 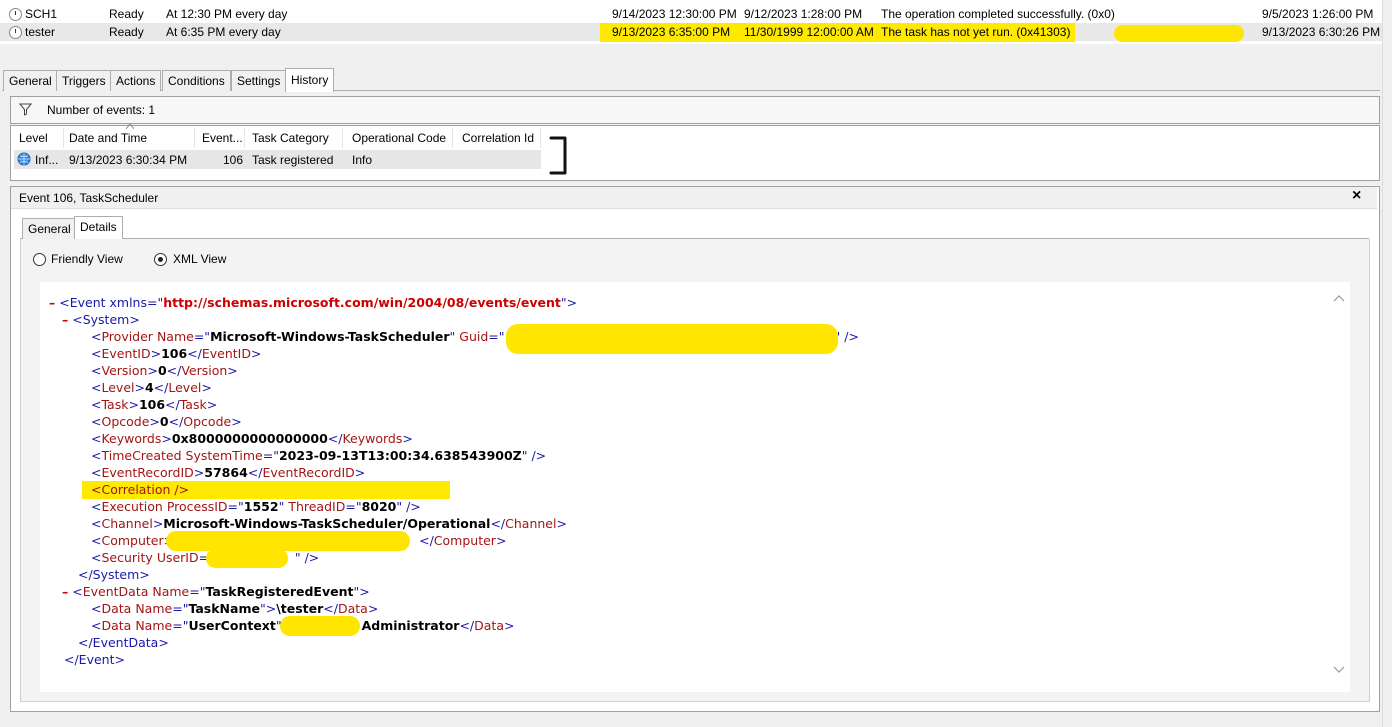 I want to click on column-operational-code: Operational Code, so click(x=399, y=138).